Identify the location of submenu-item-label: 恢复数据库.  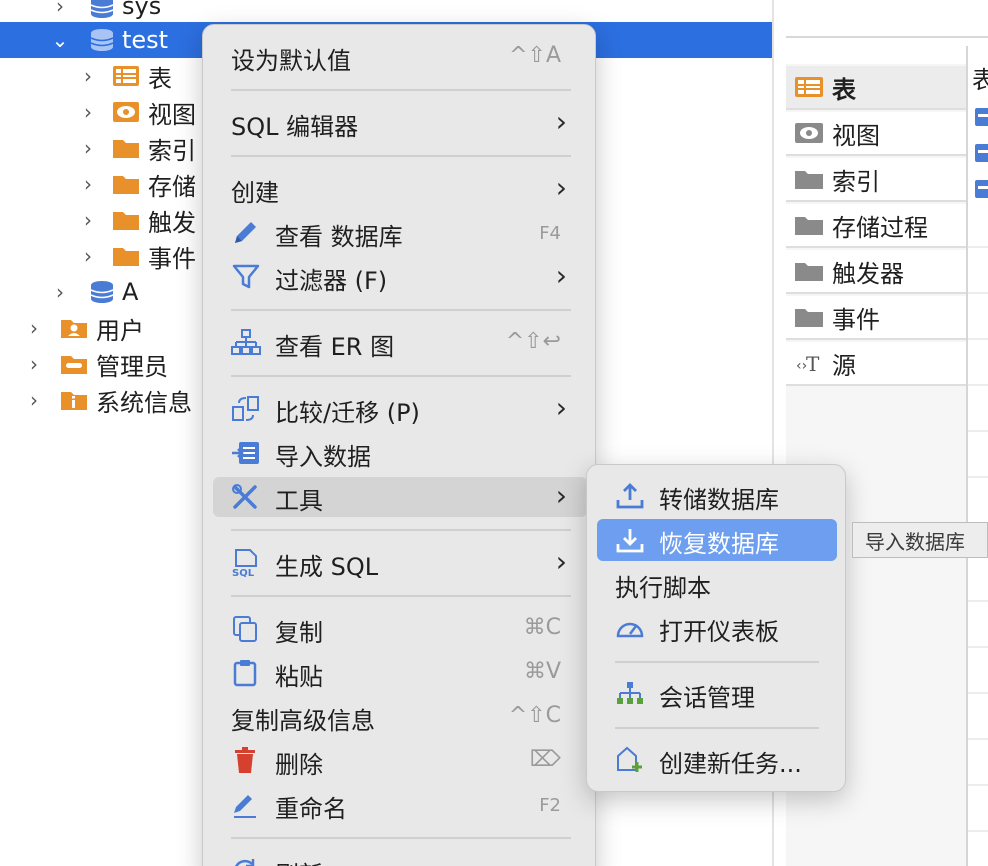
(719, 544).